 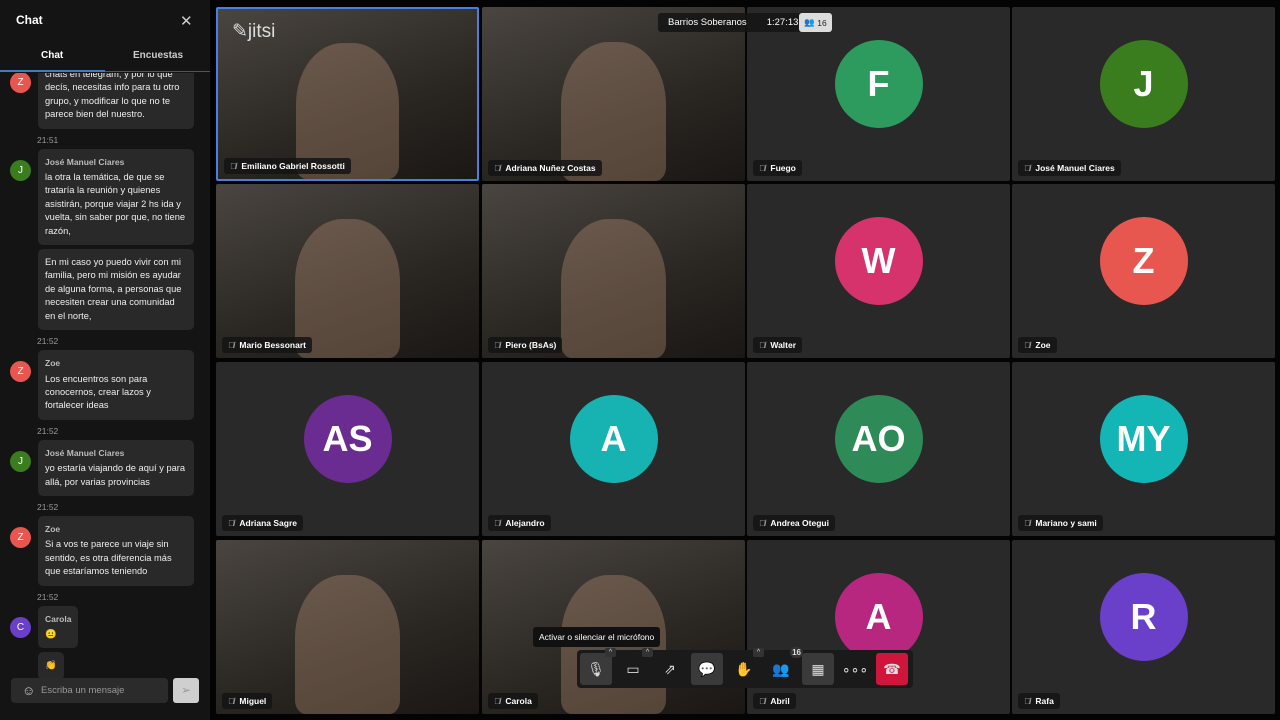 What do you see at coordinates (513, 701) in the screenshot?
I see `participant-name: 🎙̸ Carola` at bounding box center [513, 701].